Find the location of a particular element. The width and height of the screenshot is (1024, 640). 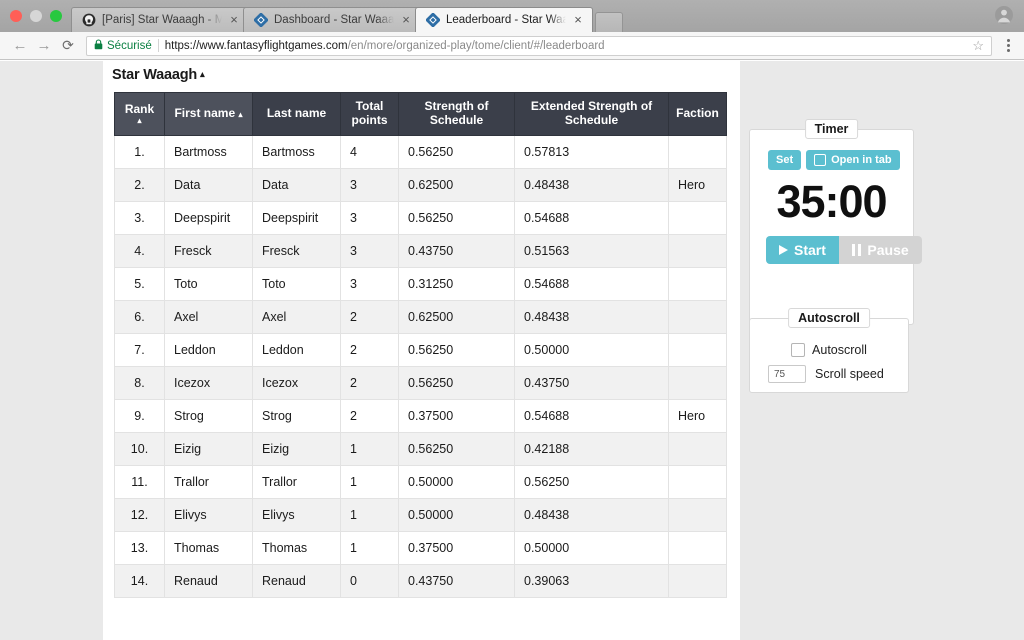

column-header-extended-strength-of-schedule: Extended Strength of Schedule is located at coordinates (591, 114).